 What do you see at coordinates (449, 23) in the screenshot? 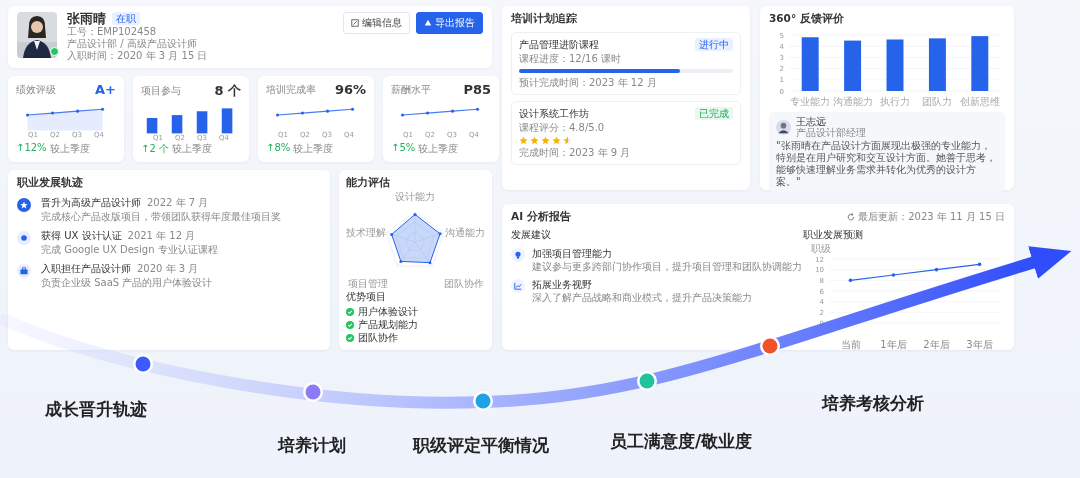
I see `export-button: 导出报告` at bounding box center [449, 23].